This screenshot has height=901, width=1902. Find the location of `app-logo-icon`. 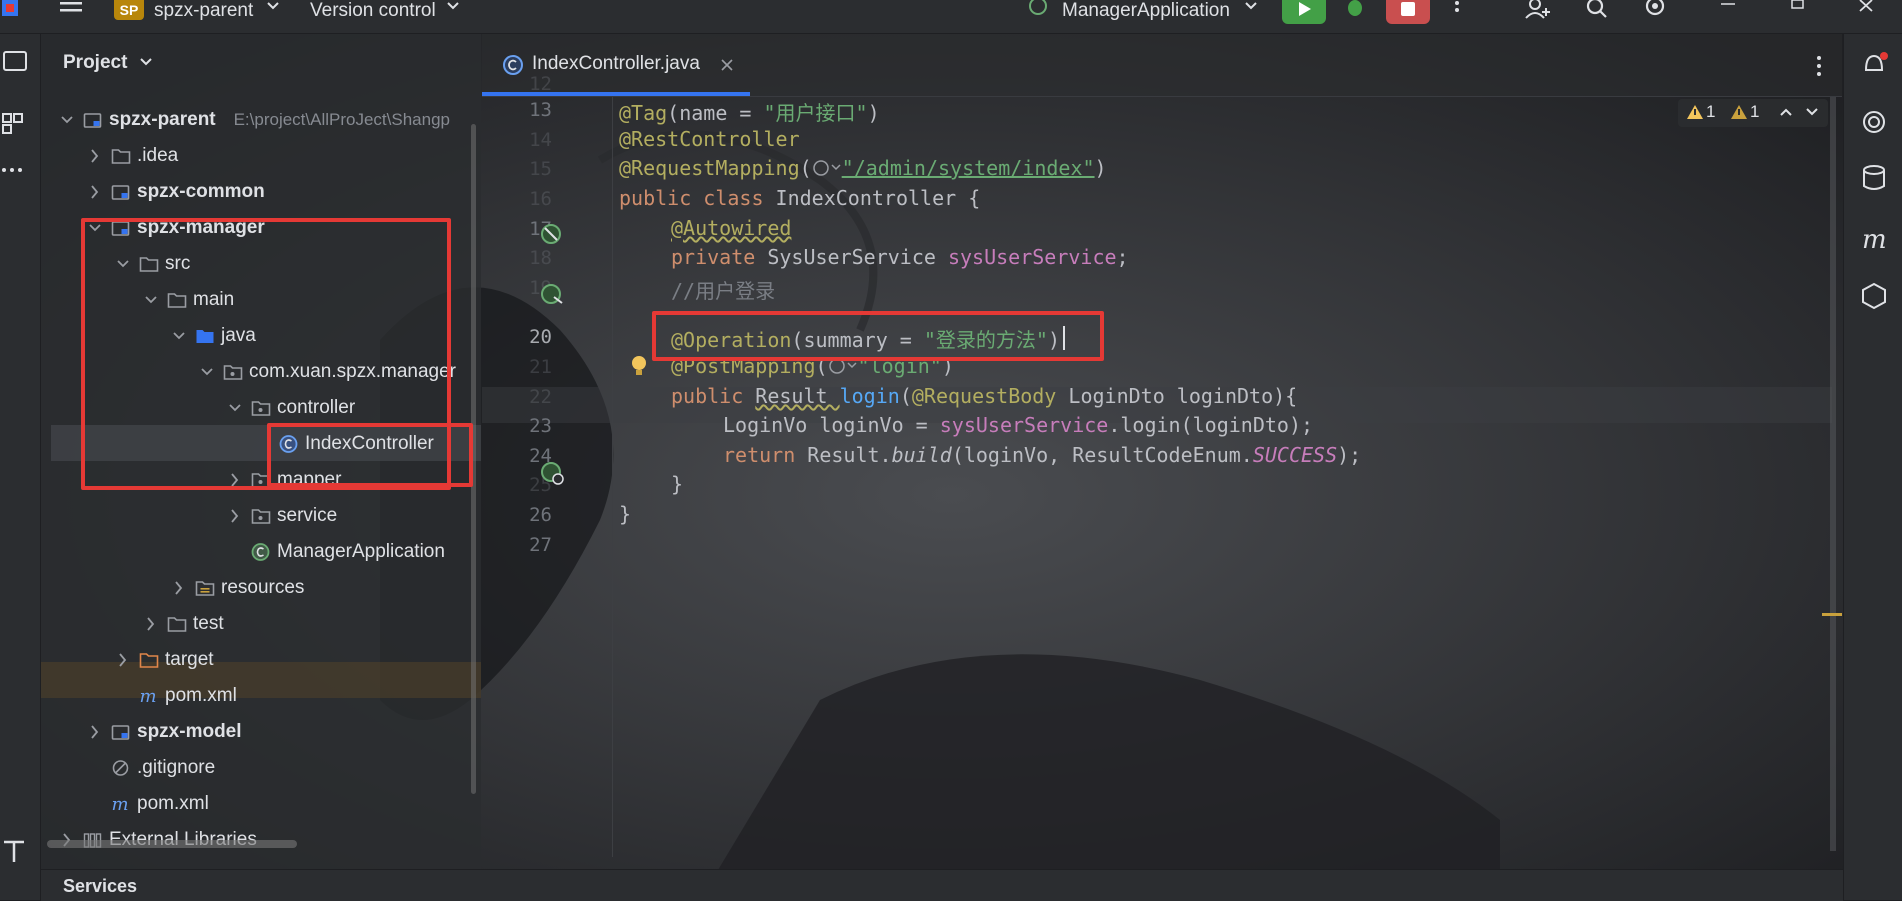

app-logo-icon is located at coordinates (10, 8).